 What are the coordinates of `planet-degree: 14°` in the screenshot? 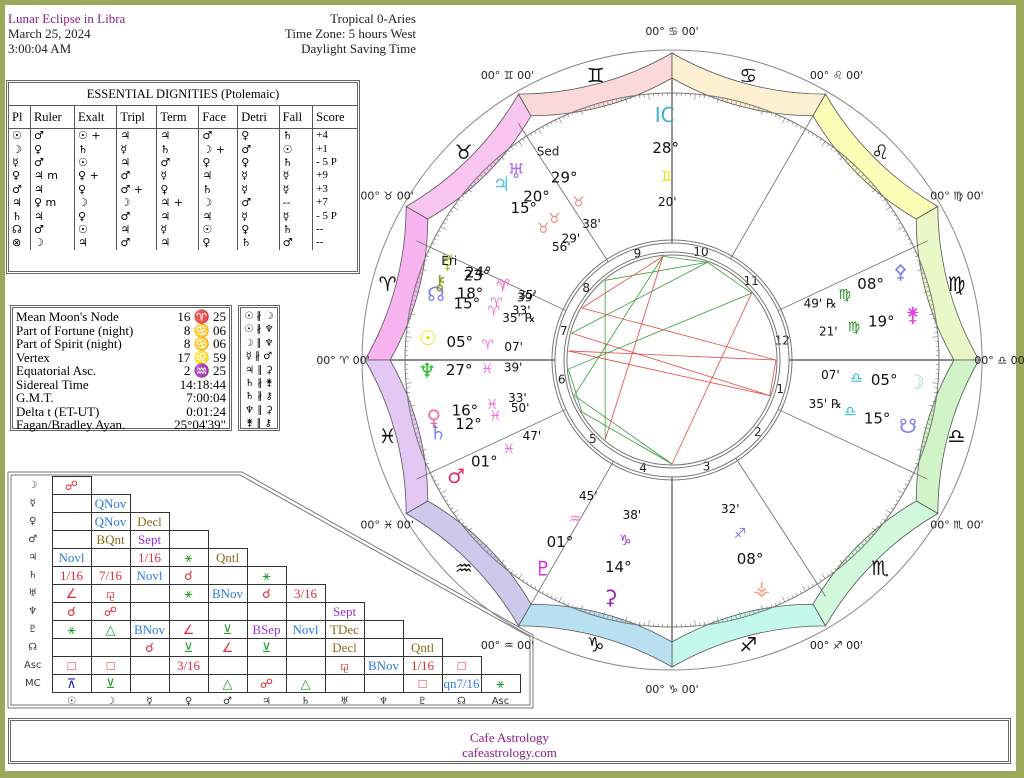 It's located at (618, 567).